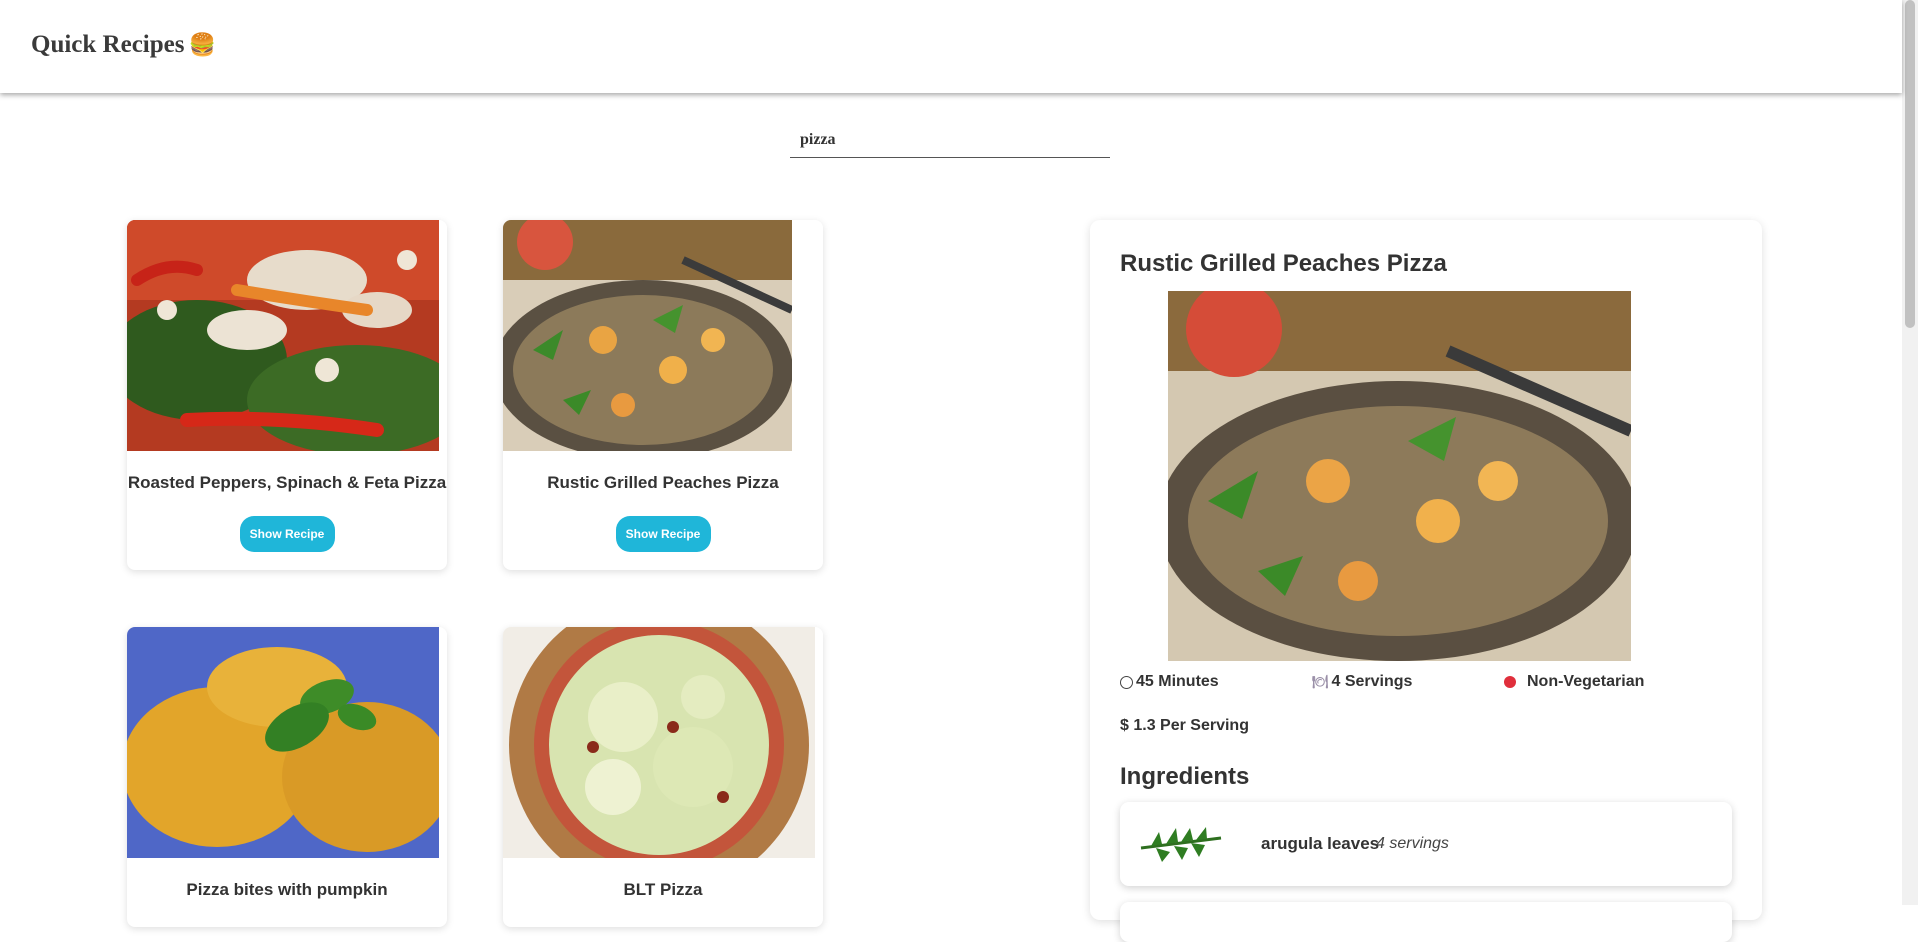  I want to click on clock-icon, so click(1126, 682).